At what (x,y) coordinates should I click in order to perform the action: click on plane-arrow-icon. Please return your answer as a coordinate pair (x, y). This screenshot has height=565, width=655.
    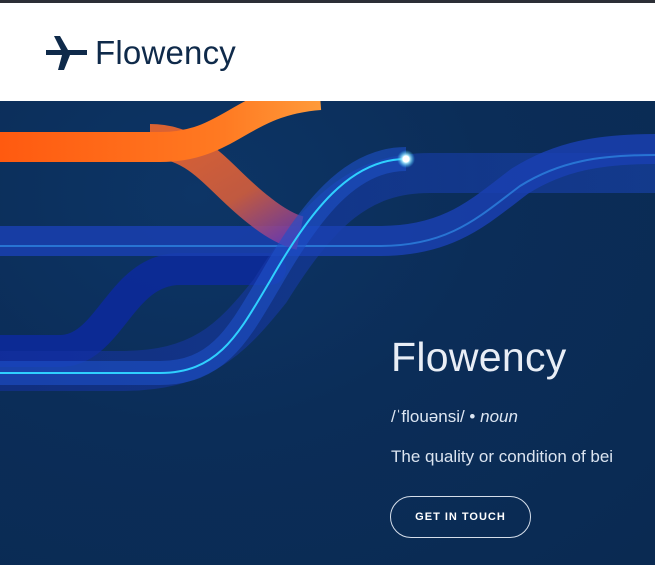
    Looking at the image, I should click on (66, 53).